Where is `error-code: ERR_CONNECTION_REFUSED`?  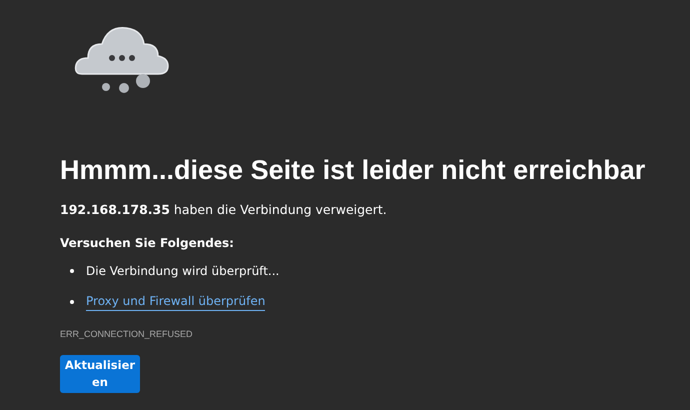 error-code: ERR_CONNECTION_REFUSED is located at coordinates (127, 334).